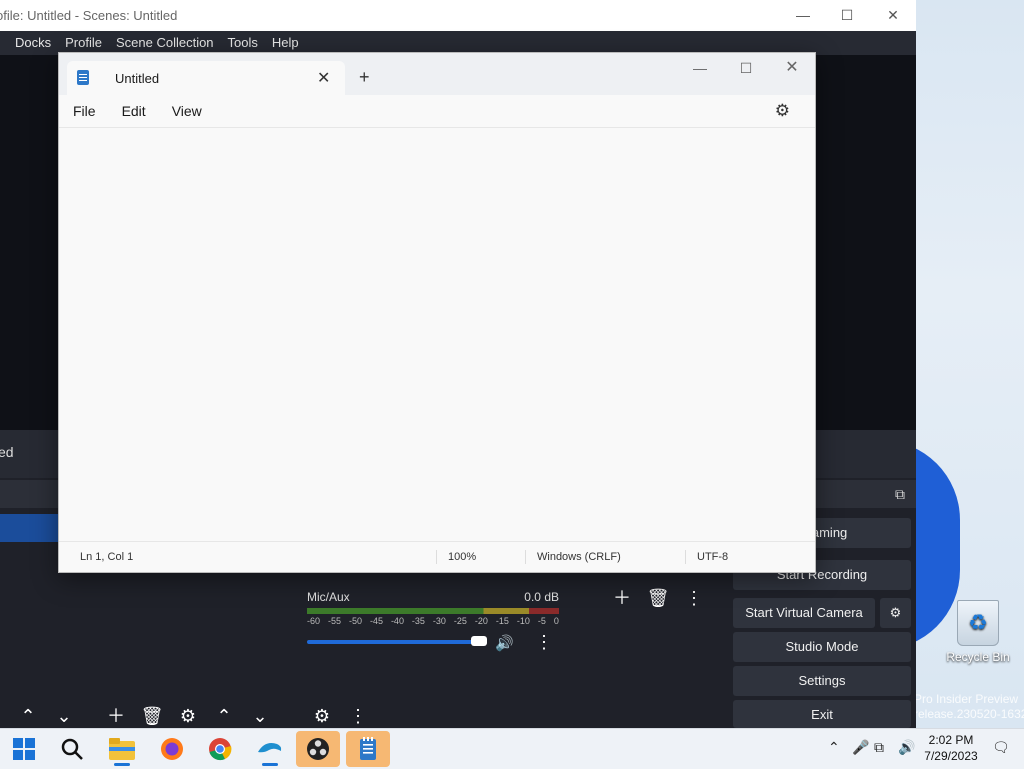  I want to click on maximize-icon: ☐, so click(847, 15).